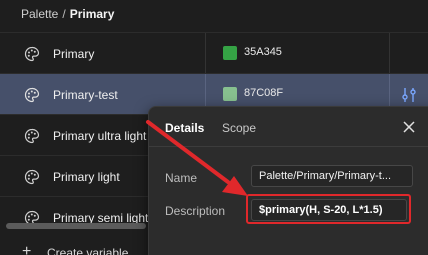  I want to click on variable-value: 87C08F, so click(264, 93).